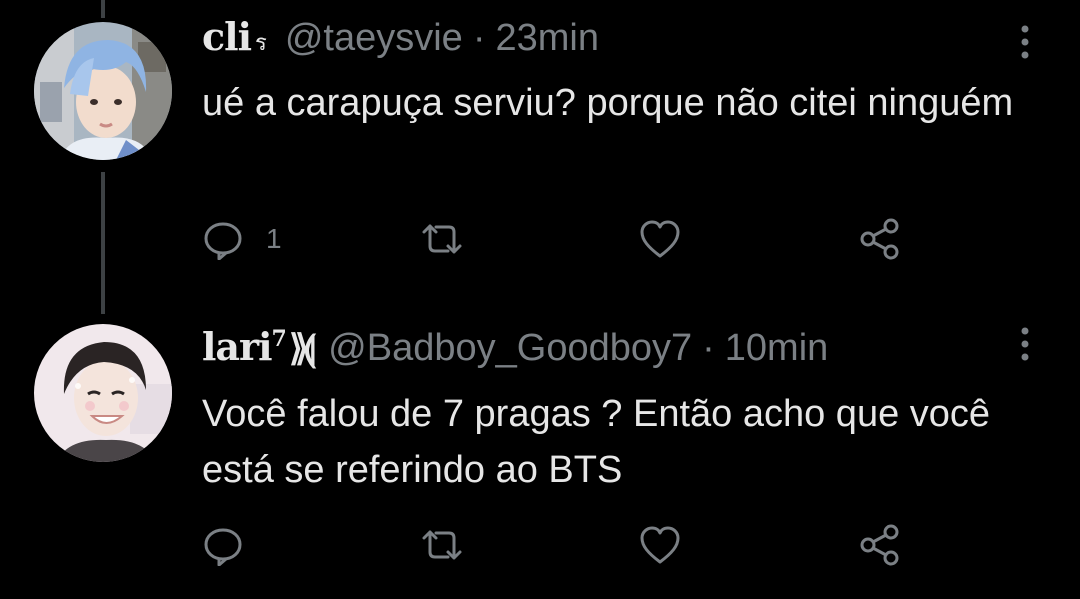 The image size is (1080, 599). Describe the element at coordinates (547, 38) in the screenshot. I see `timestamp: 23min` at that location.